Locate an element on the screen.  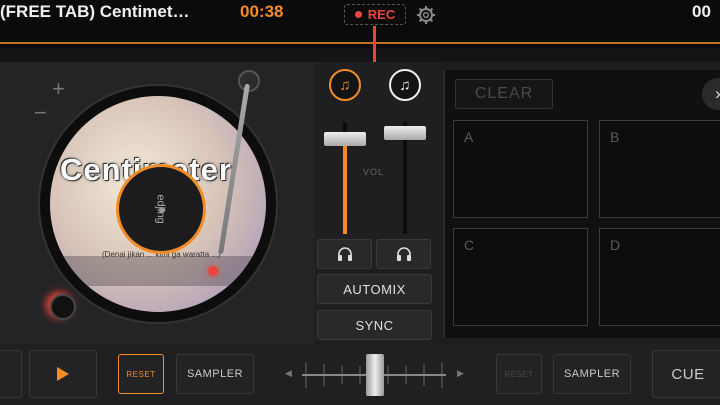
deck-a-volume-fader-knob is located at coordinates (345, 138).